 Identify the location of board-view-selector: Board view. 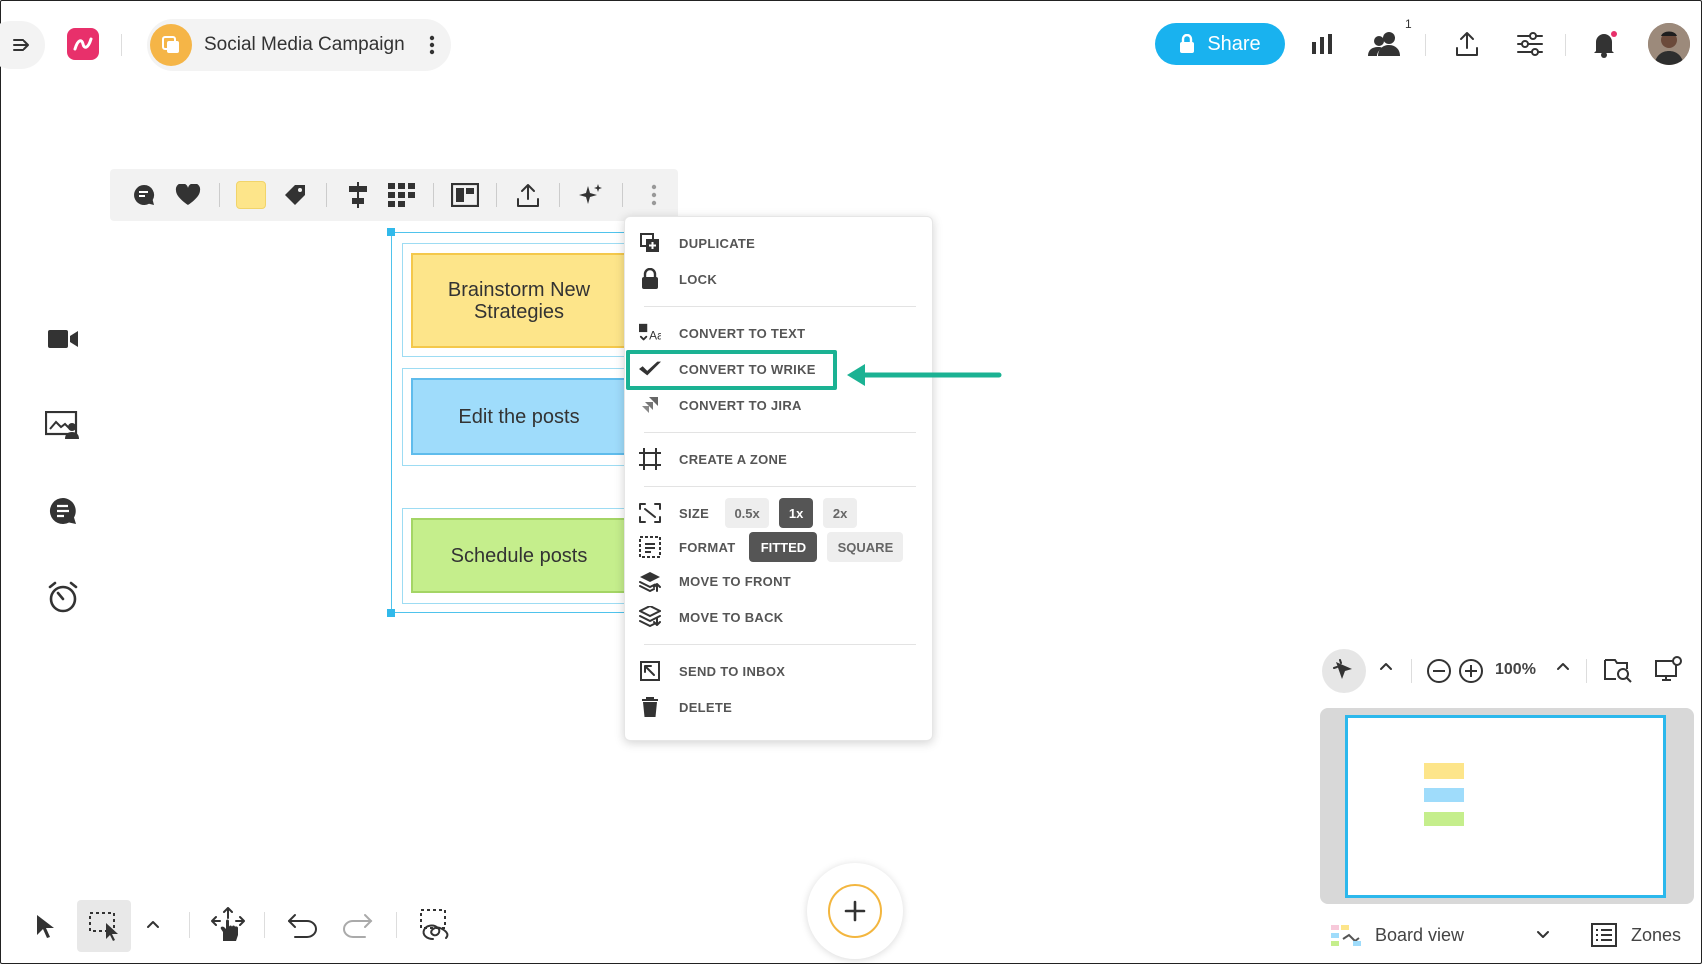
(1440, 935).